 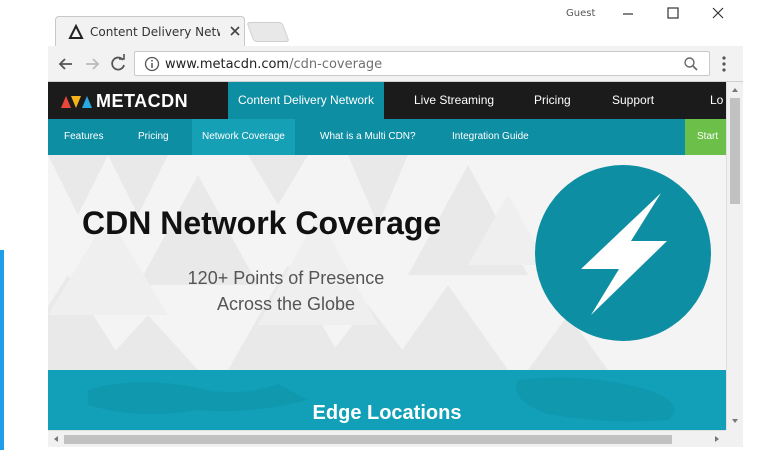 I want to click on maximize-icon, so click(x=673, y=13).